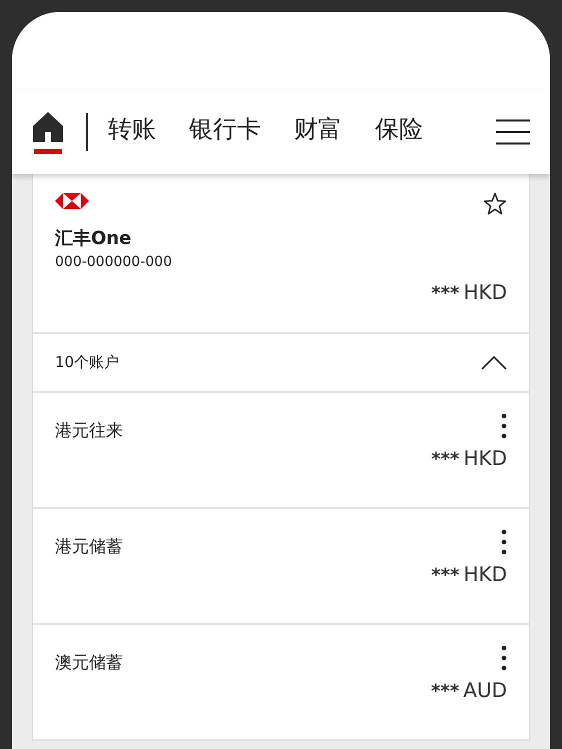 The height and width of the screenshot is (749, 562). I want to click on account-name: 港元往来, so click(89, 431).